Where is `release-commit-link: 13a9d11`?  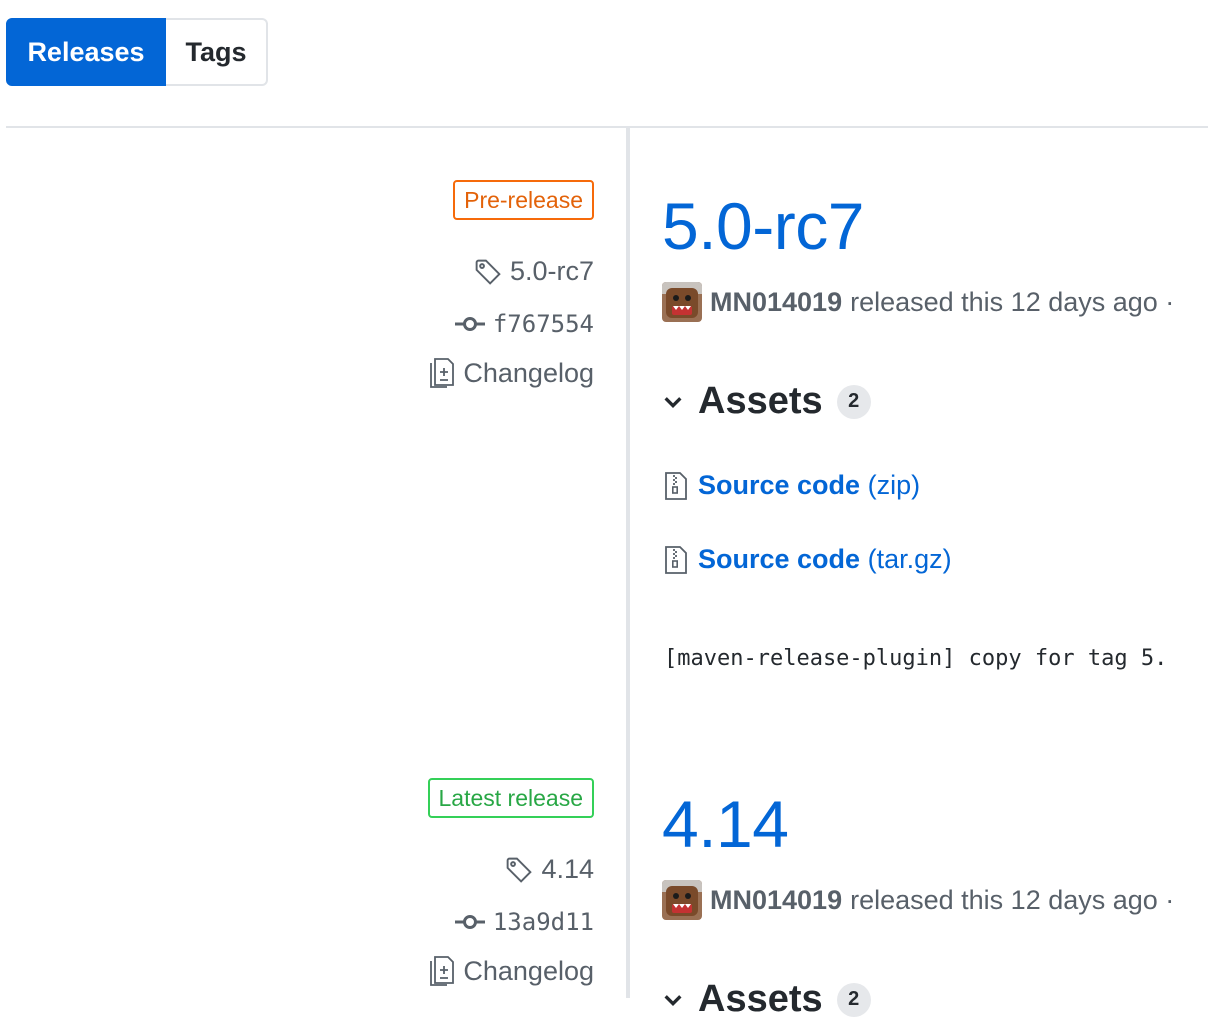 release-commit-link: 13a9d11 is located at coordinates (524, 922).